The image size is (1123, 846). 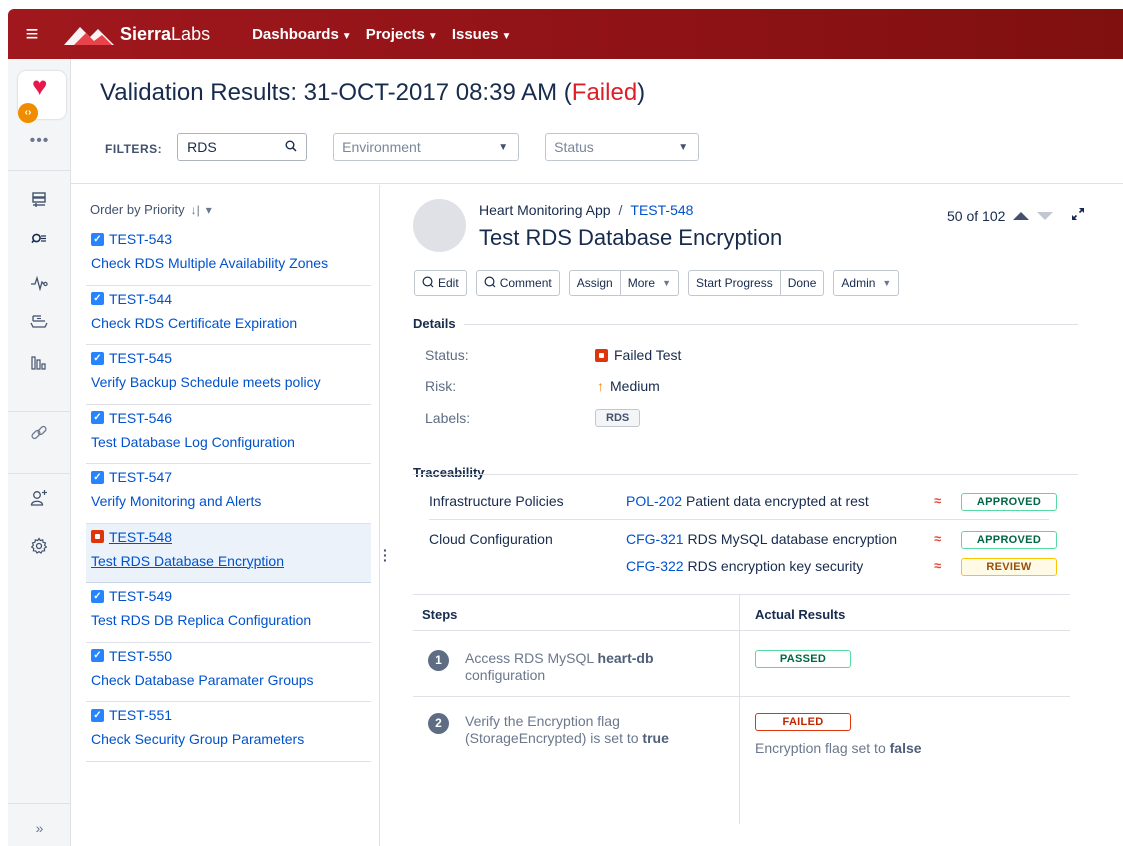 I want to click on breadcrumb-issue-key: TEST-548, so click(x=661, y=210).